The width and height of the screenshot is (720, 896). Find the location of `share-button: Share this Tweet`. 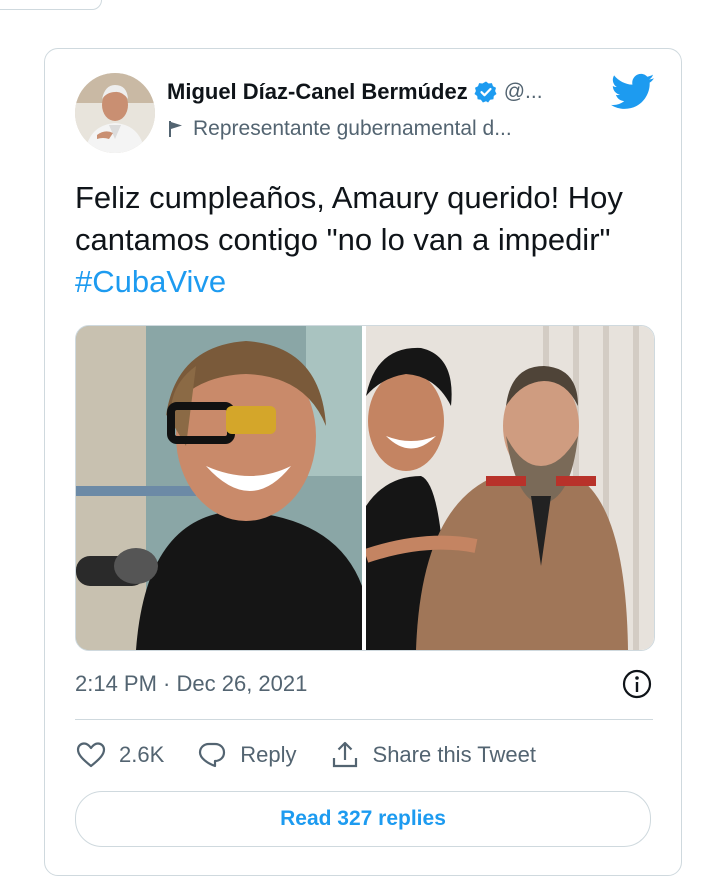

share-button: Share this Tweet is located at coordinates (432, 755).